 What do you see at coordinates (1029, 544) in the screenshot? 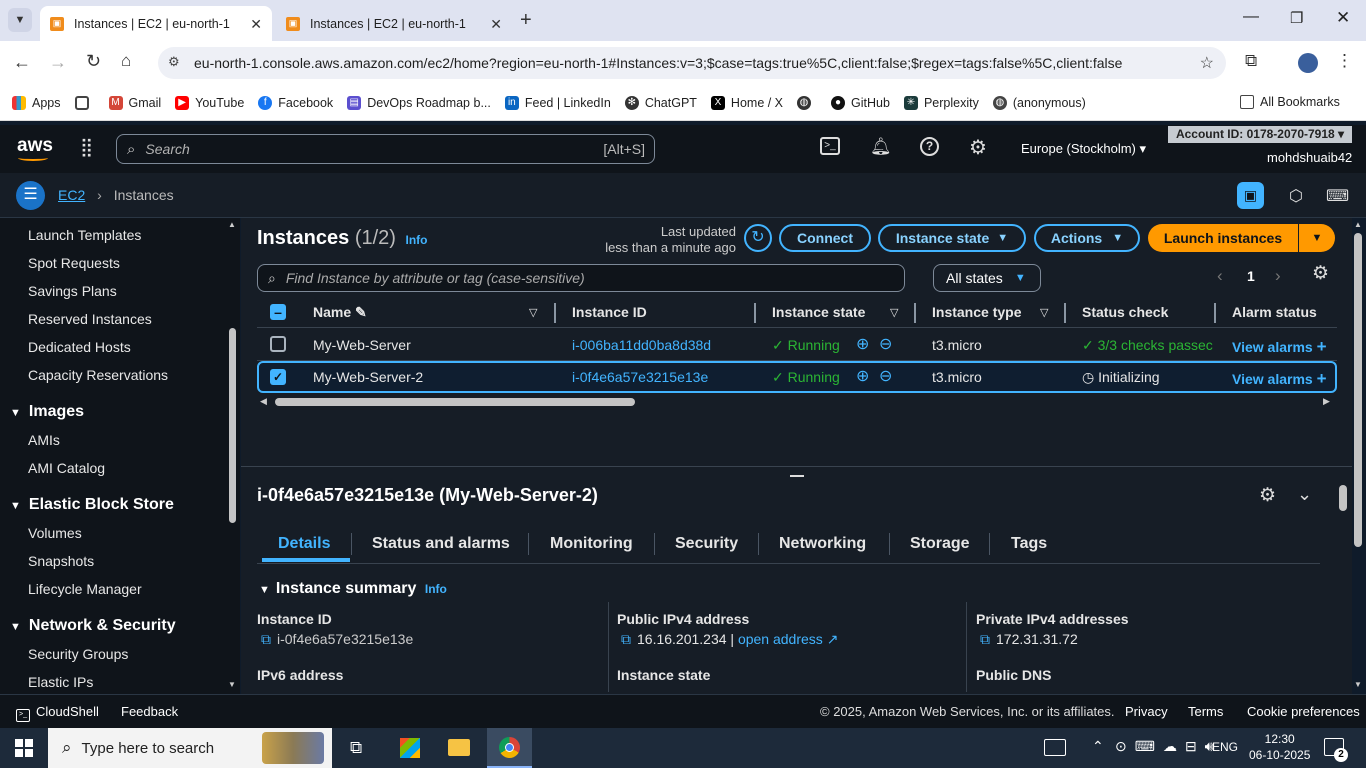
I see `tab-tags: Tags` at bounding box center [1029, 544].